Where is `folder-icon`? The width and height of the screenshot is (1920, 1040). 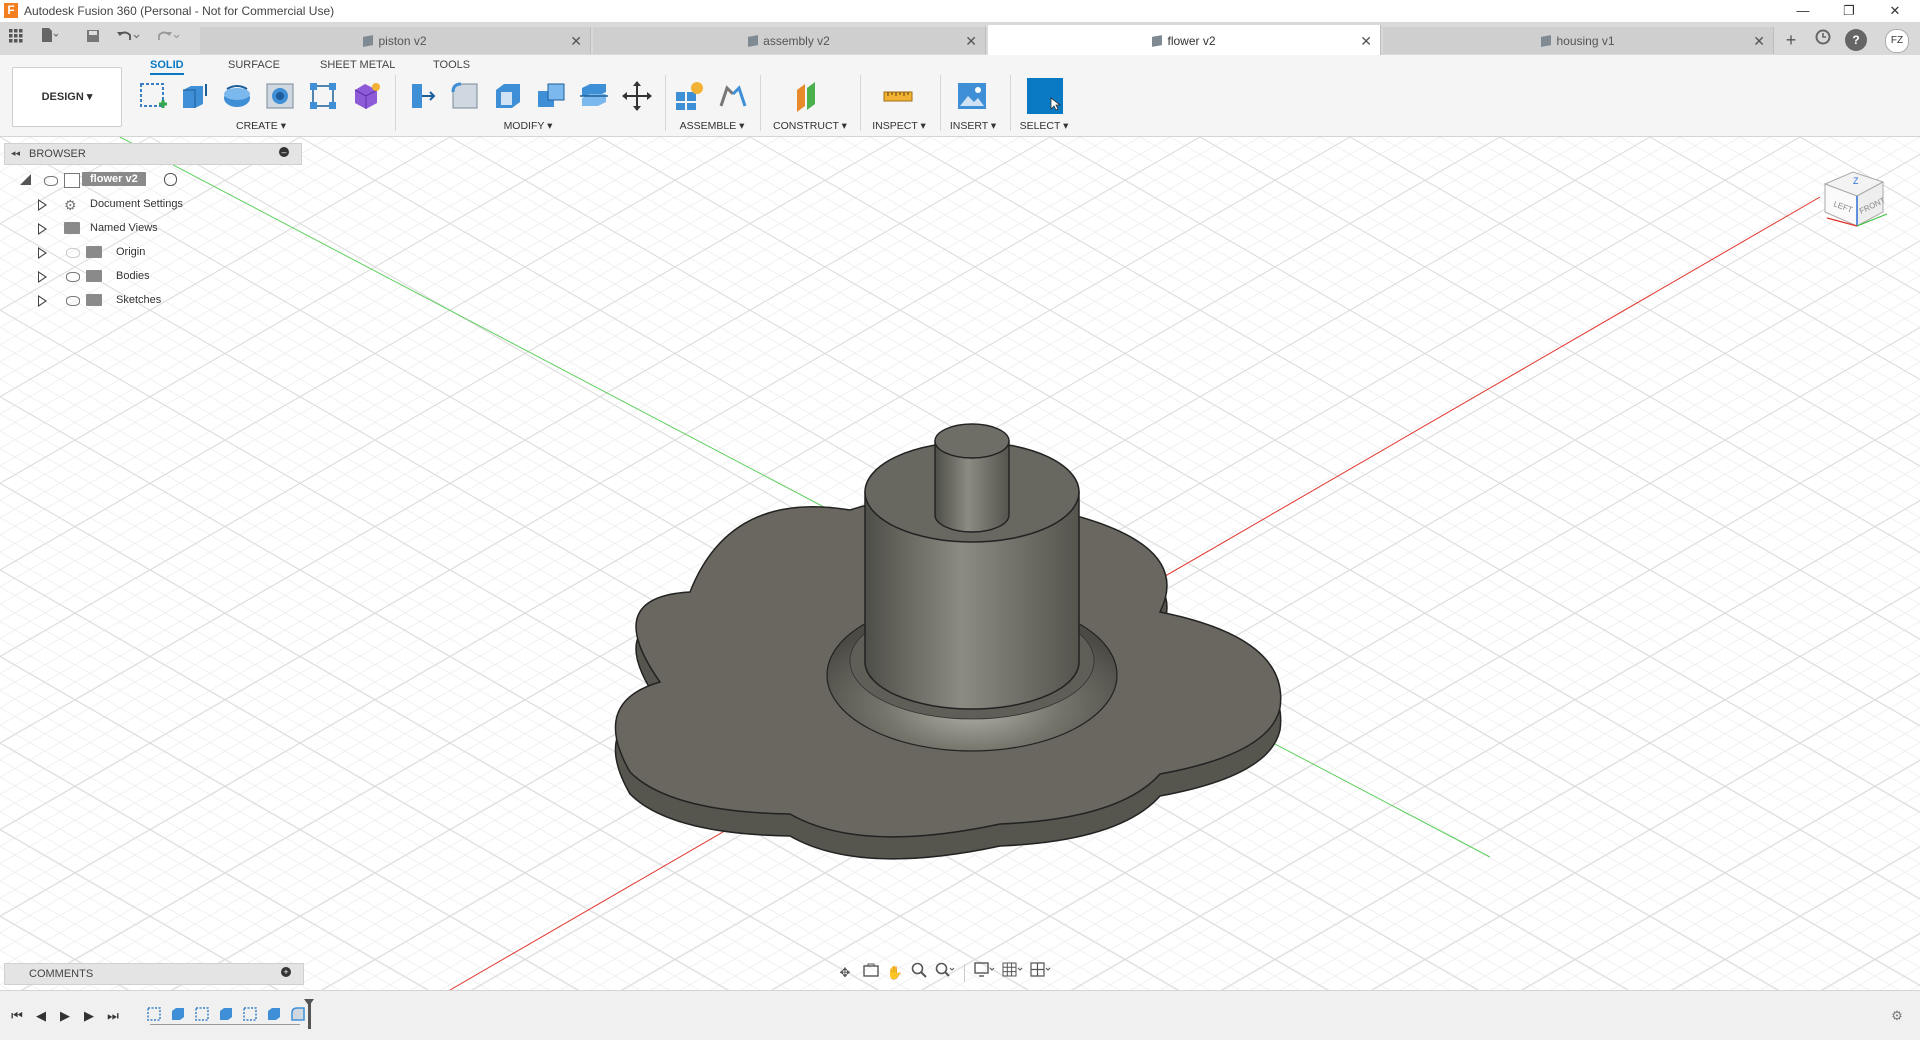
folder-icon is located at coordinates (94, 252).